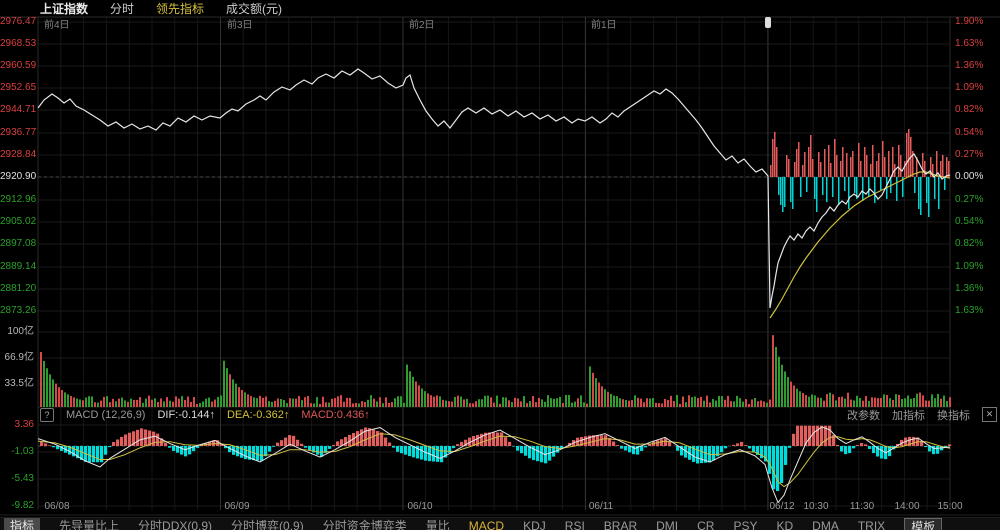 The width and height of the screenshot is (1000, 530). I want to click on macd-dea-value: DEA:-0.362↑, so click(258, 414).